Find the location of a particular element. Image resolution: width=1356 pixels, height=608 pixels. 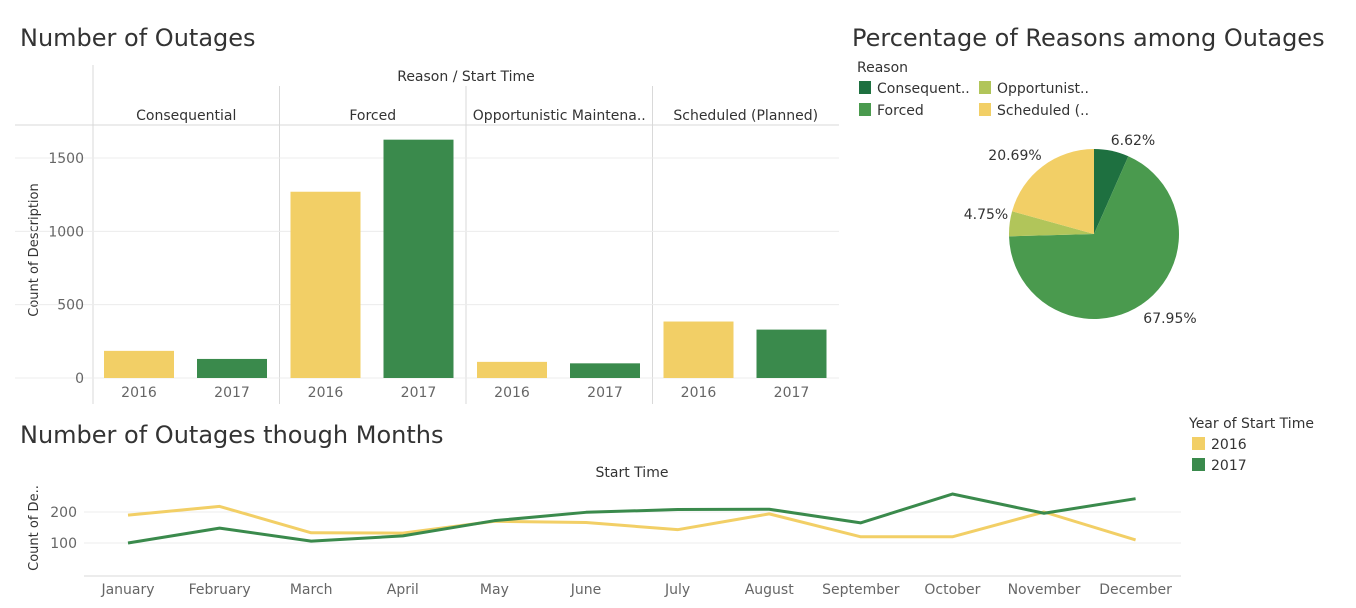

line-series is located at coordinates (632, 518).